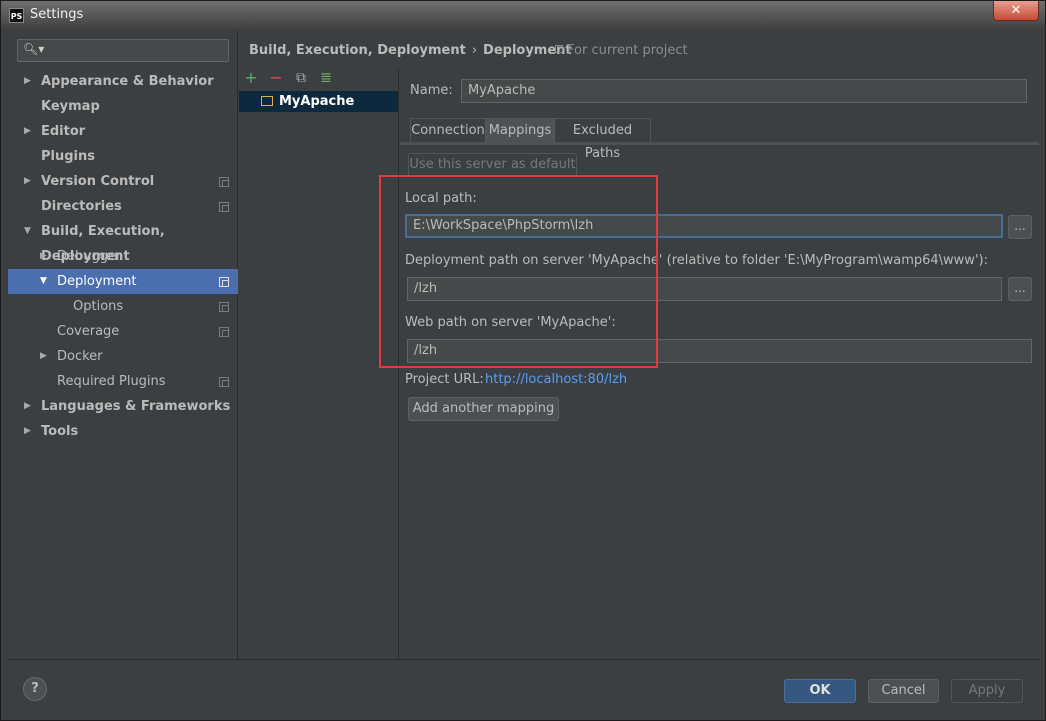 Image resolution: width=1046 pixels, height=721 pixels. What do you see at coordinates (704, 289) in the screenshot?
I see `deployment-path-field: /lzh` at bounding box center [704, 289].